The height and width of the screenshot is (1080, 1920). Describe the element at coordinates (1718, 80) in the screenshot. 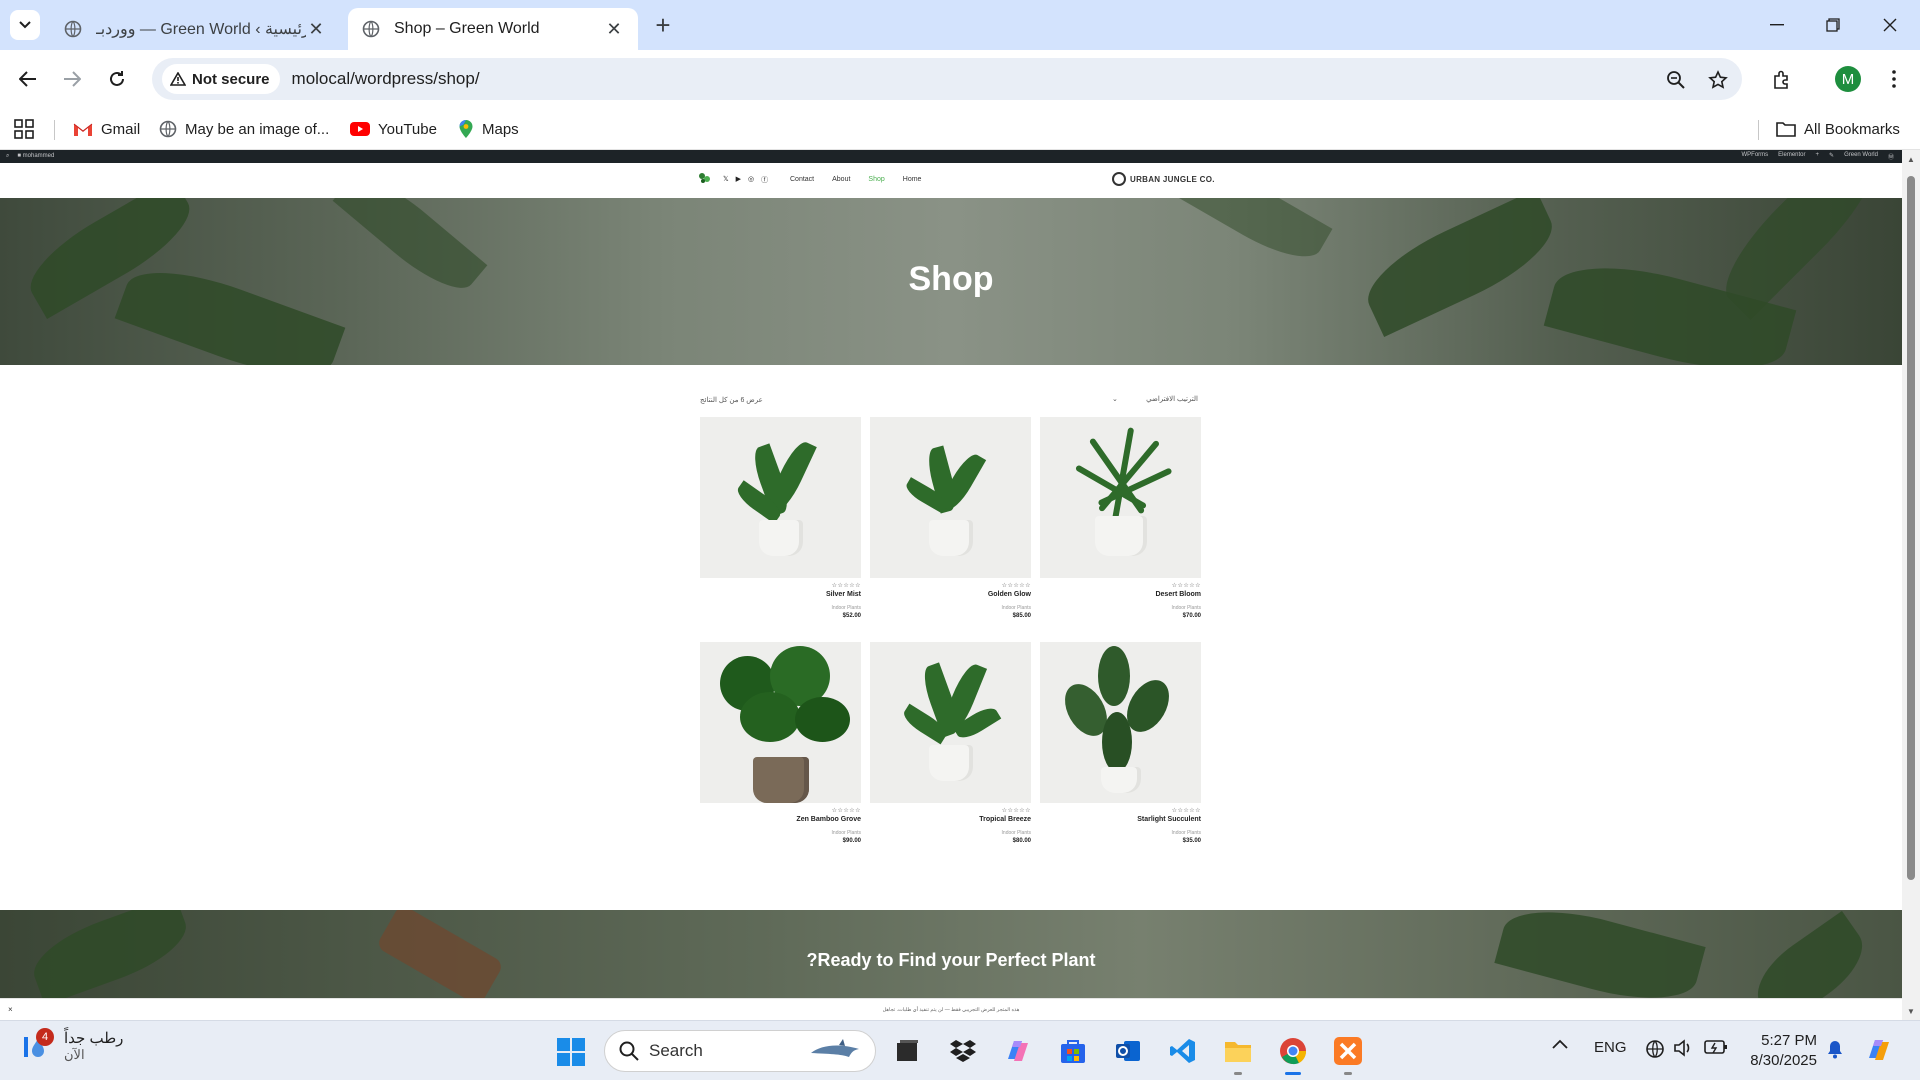

I see `bookmark-star-icon` at that location.